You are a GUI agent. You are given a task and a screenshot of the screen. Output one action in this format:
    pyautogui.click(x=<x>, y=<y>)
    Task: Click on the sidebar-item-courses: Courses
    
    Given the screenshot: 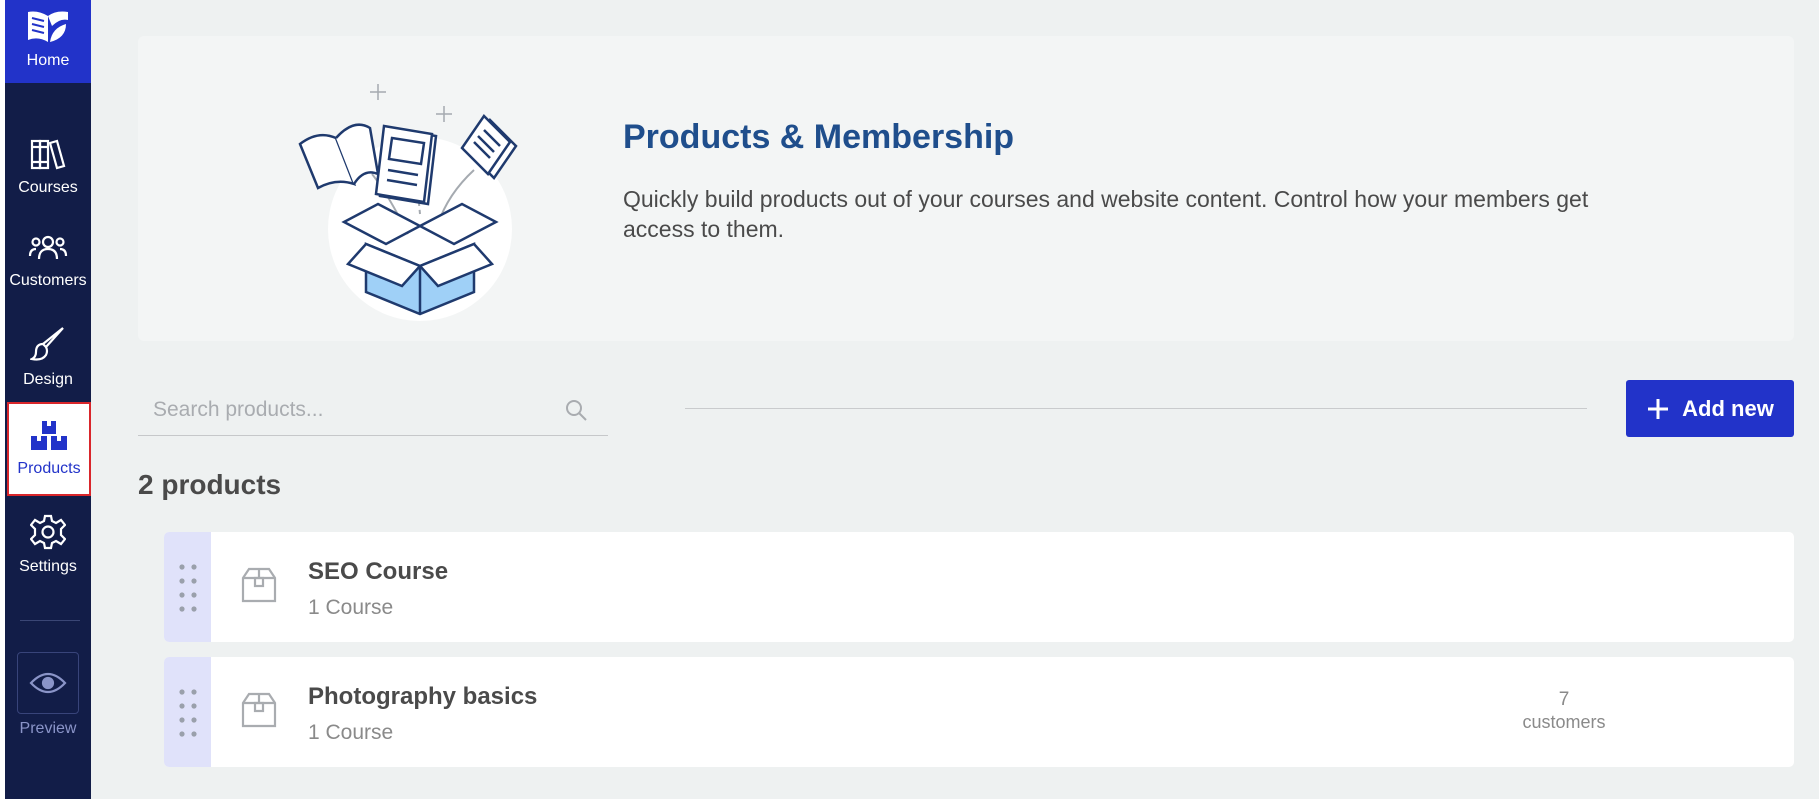 What is the action you would take?
    pyautogui.click(x=48, y=167)
    